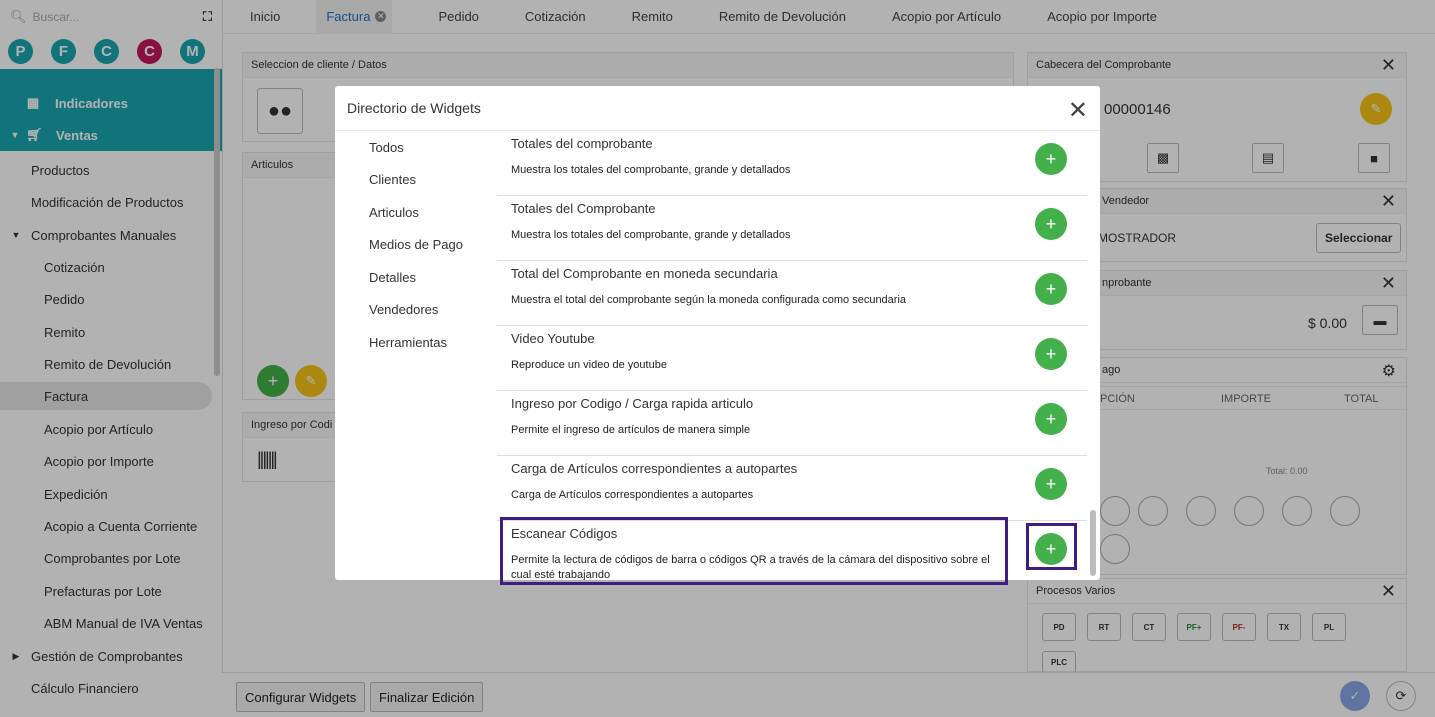 This screenshot has width=1435, height=717. I want to click on widget-title: Totales del Comprobante, so click(583, 208).